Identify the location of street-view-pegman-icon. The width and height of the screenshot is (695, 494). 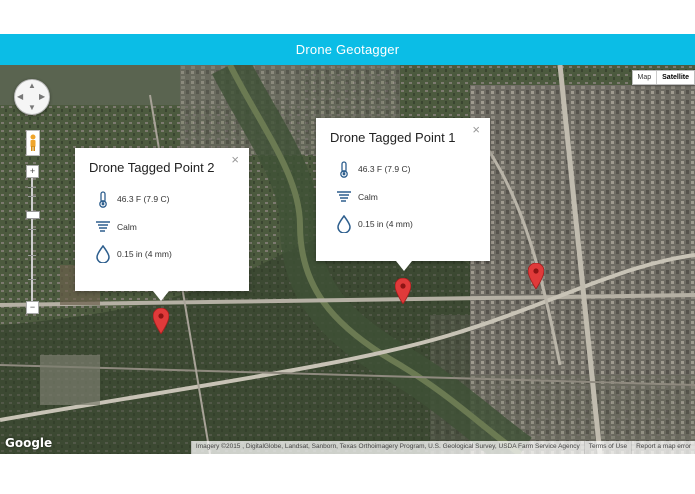
(33, 143).